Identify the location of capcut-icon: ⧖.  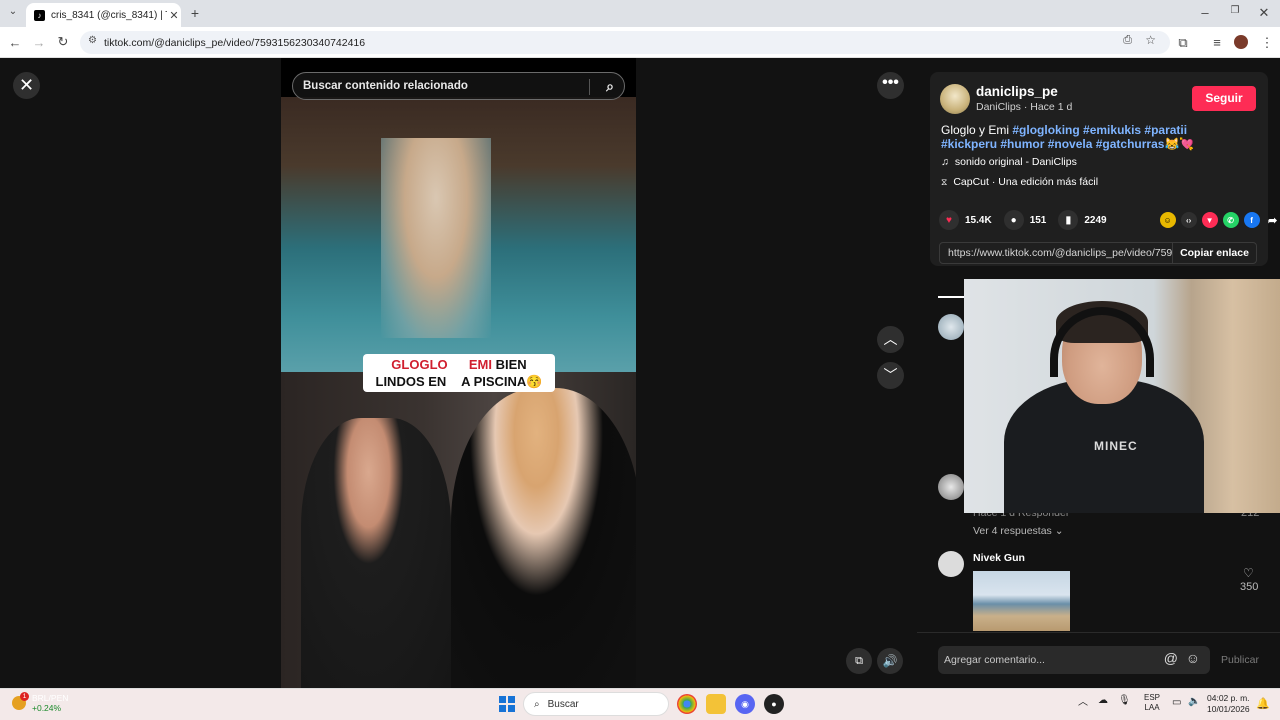
(944, 181).